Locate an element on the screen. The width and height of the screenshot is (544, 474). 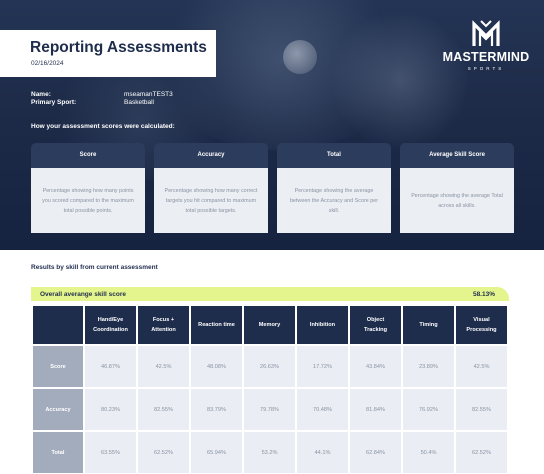
explanation-card-title: Average Skill Score is located at coordinates (457, 155).